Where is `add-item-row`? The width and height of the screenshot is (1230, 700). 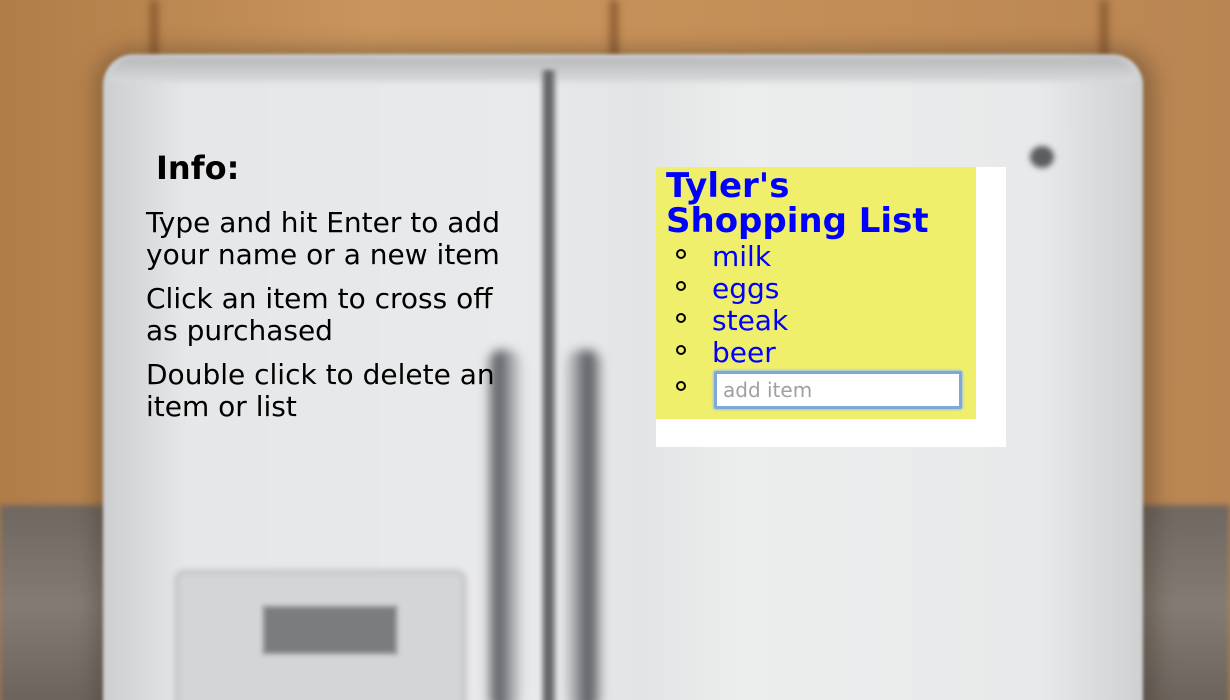
add-item-row is located at coordinates (826, 391).